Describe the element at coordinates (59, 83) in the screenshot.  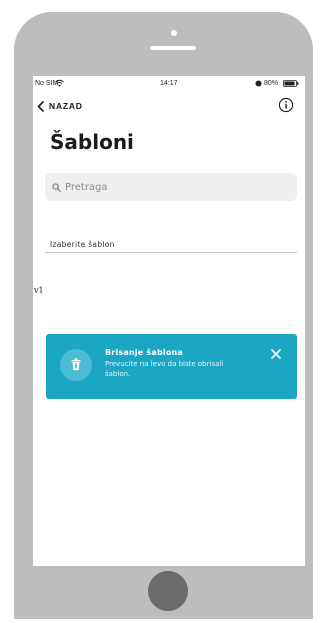
I see `wifi-icon` at that location.